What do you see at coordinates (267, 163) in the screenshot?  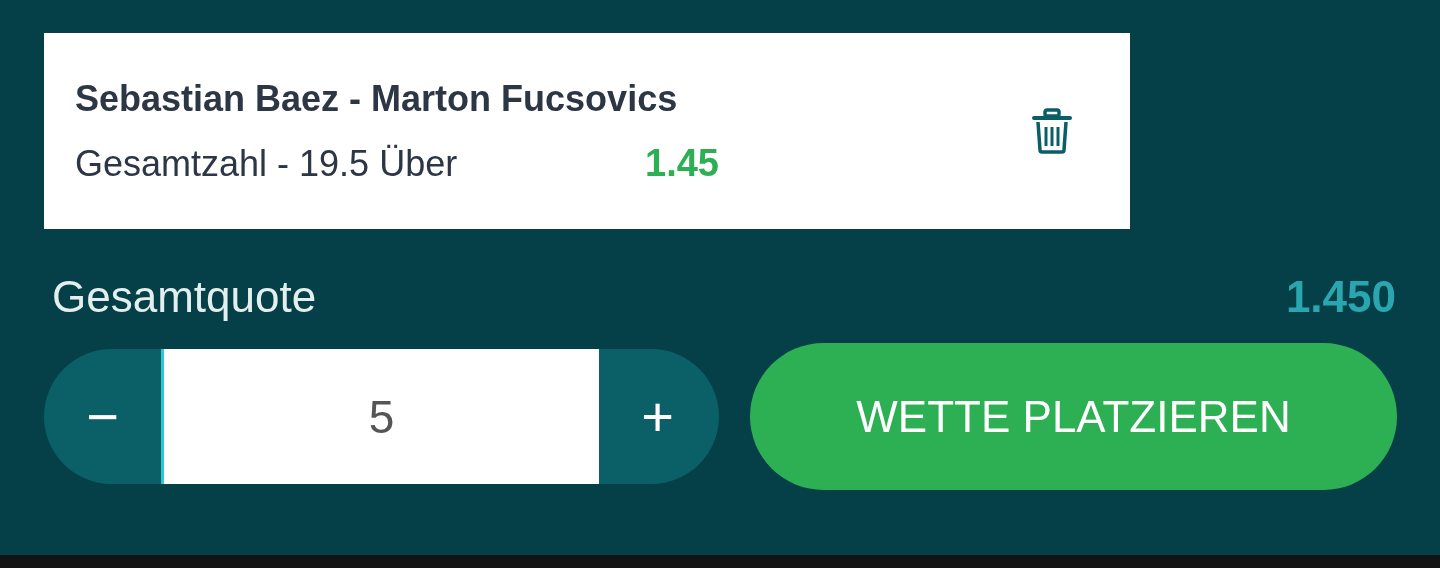 I see `market-label: Gesamtzahl - 19.5 Über` at bounding box center [267, 163].